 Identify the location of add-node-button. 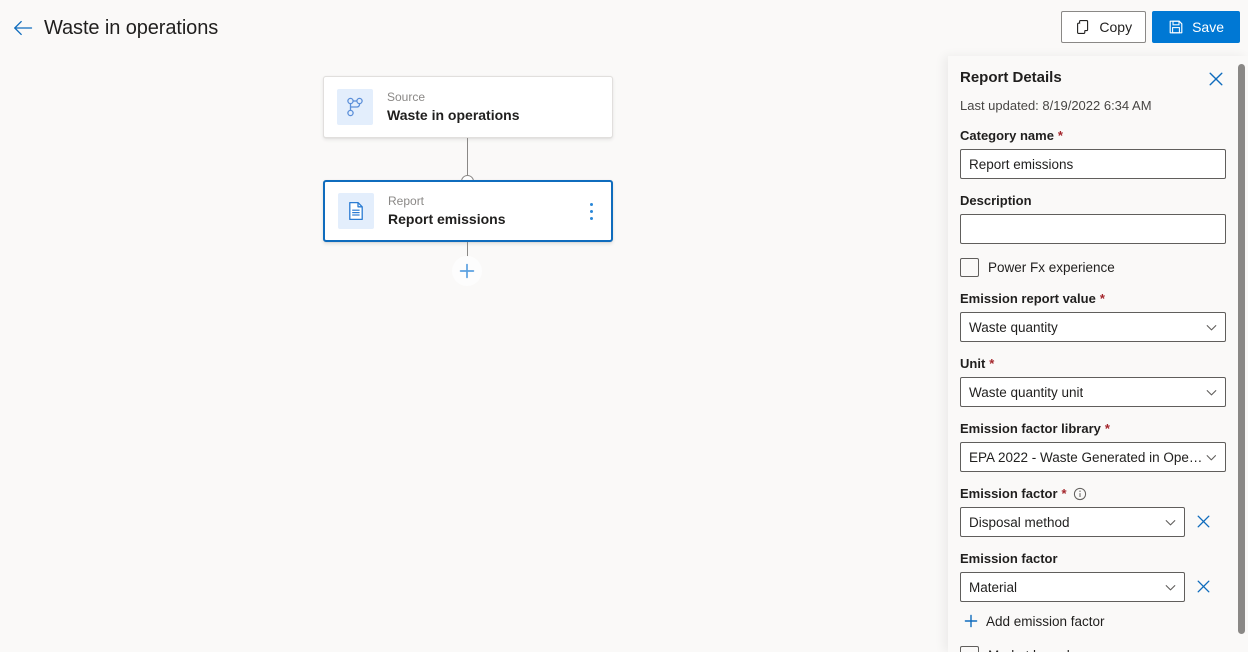
(467, 271).